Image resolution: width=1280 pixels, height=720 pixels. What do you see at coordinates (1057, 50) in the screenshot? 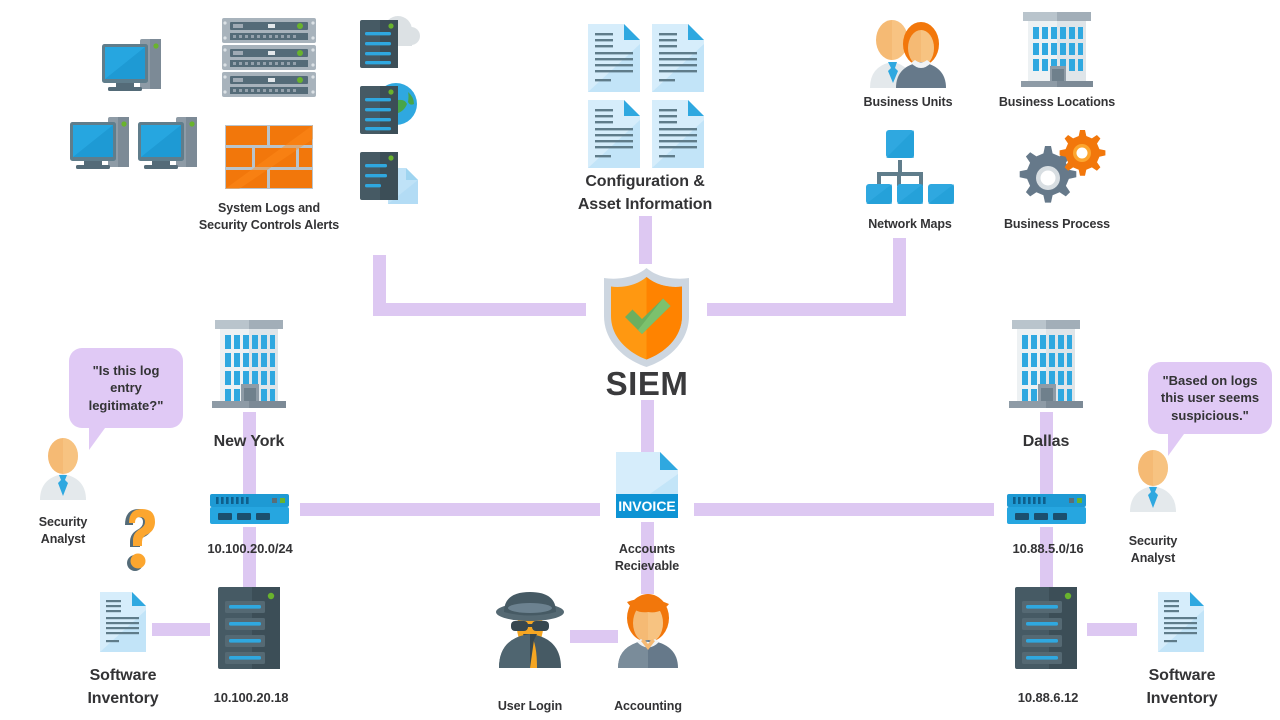
I see `business-locations-icon` at bounding box center [1057, 50].